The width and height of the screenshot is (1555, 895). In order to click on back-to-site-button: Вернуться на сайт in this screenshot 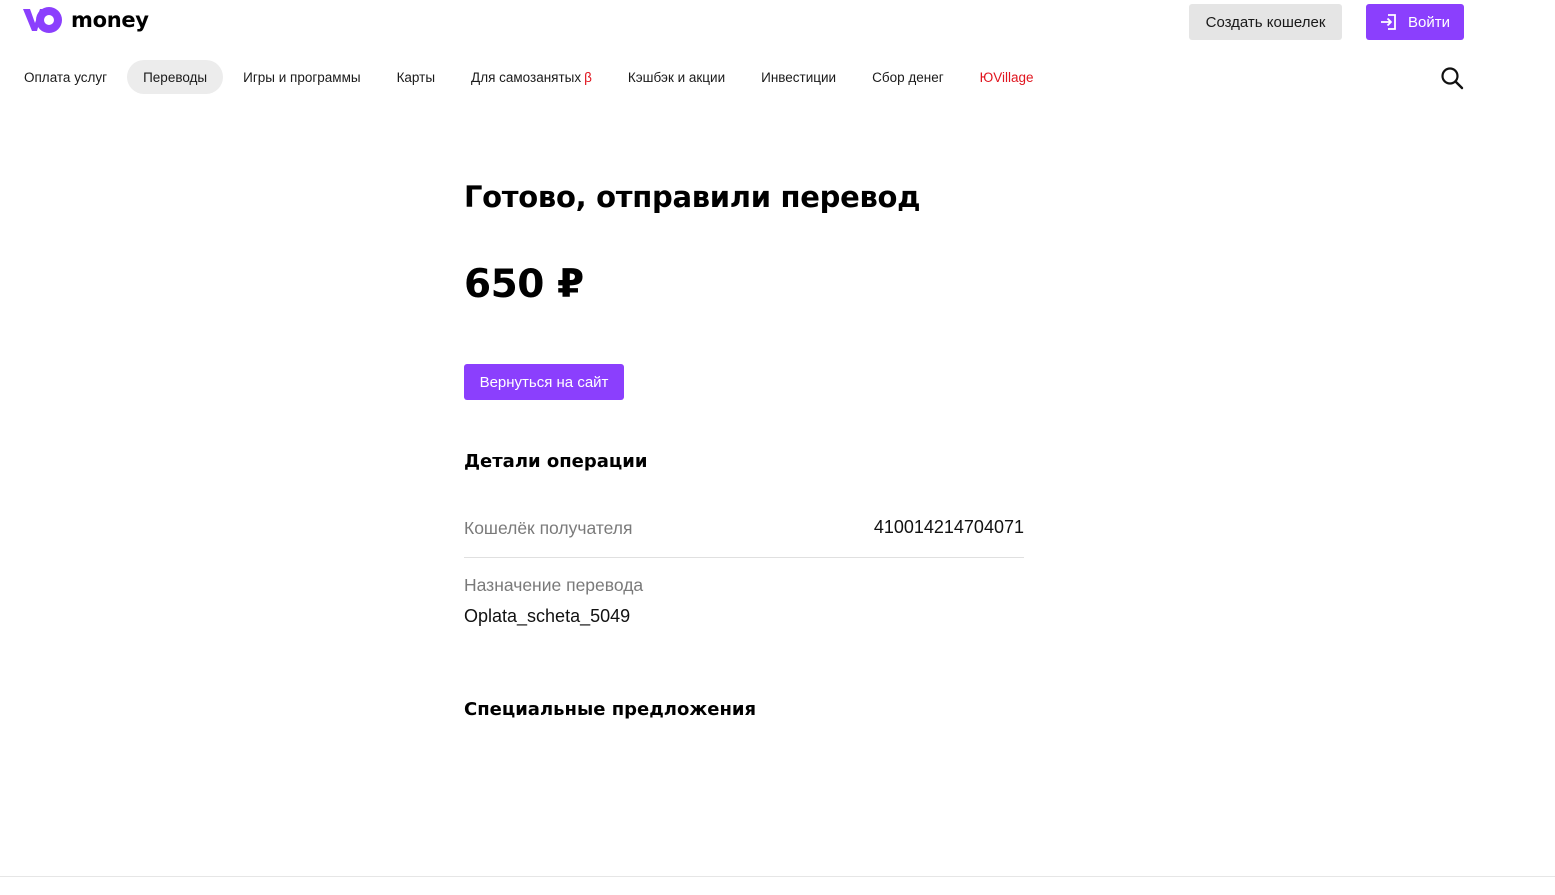, I will do `click(544, 382)`.